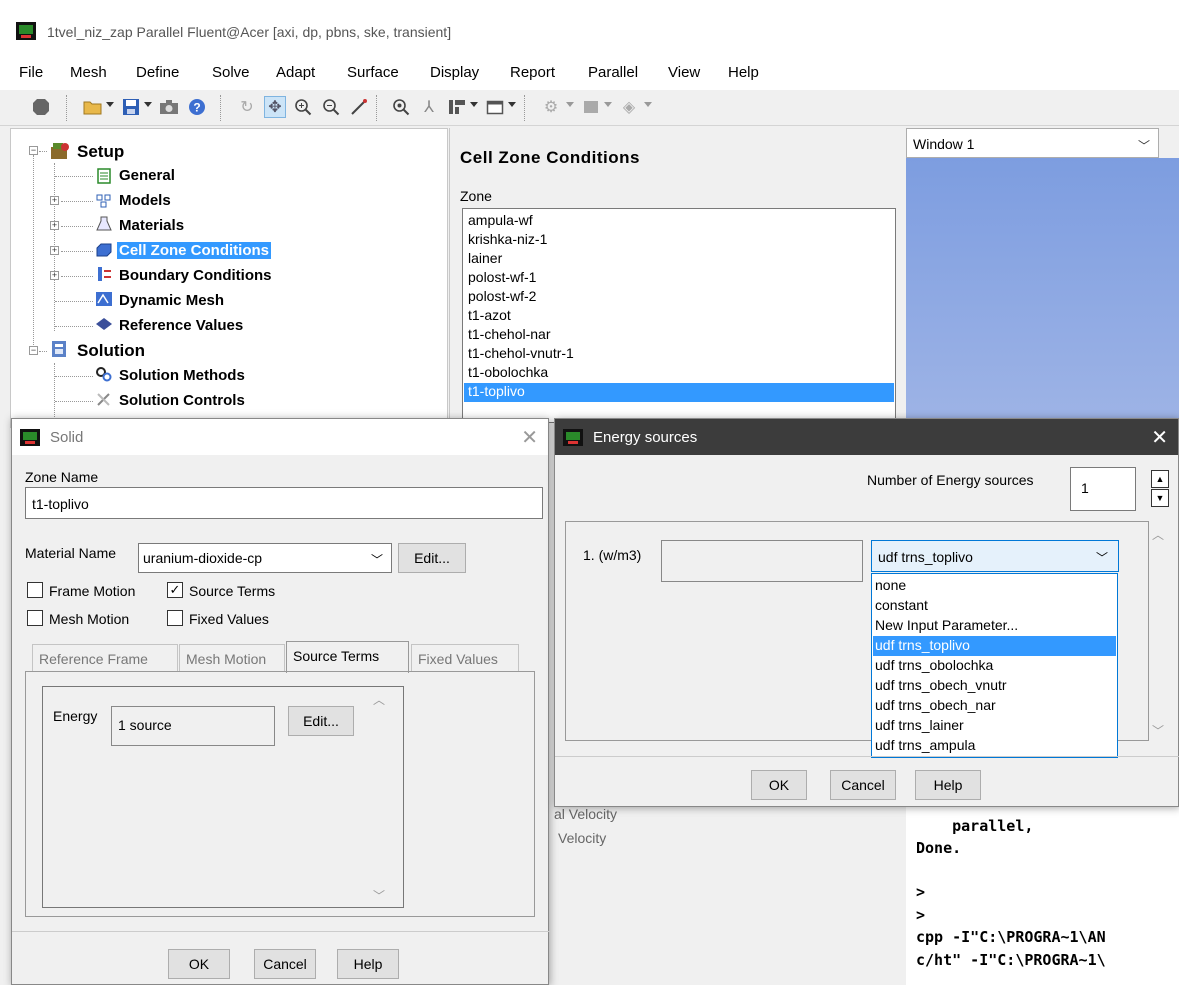 Image resolution: width=1179 pixels, height=985 pixels. What do you see at coordinates (93, 107) in the screenshot?
I see `open-folder-icon` at bounding box center [93, 107].